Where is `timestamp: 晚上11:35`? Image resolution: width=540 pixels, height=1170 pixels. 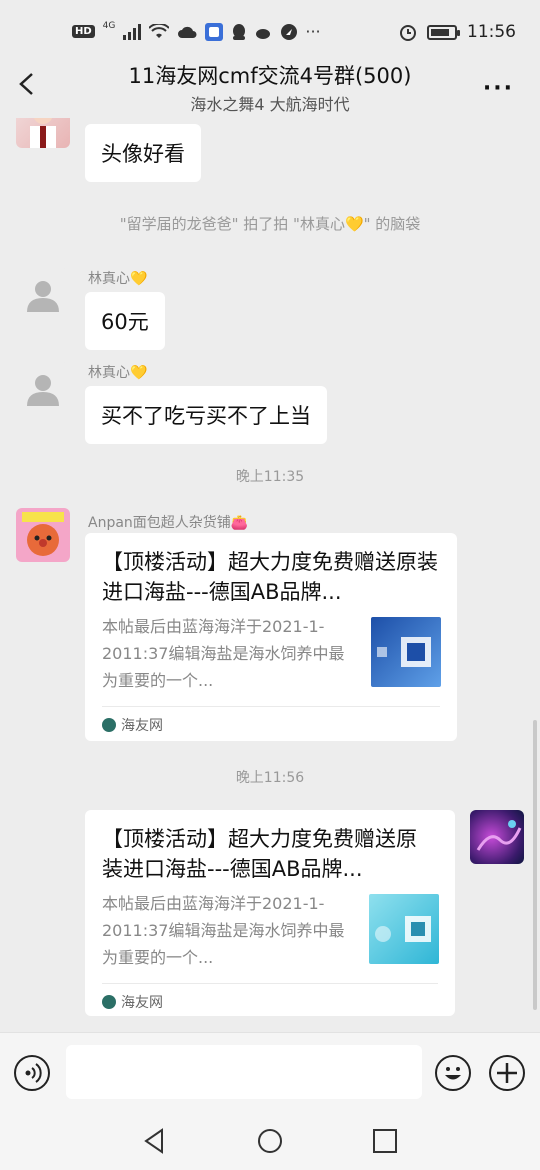
timestamp: 晚上11:35 is located at coordinates (270, 477).